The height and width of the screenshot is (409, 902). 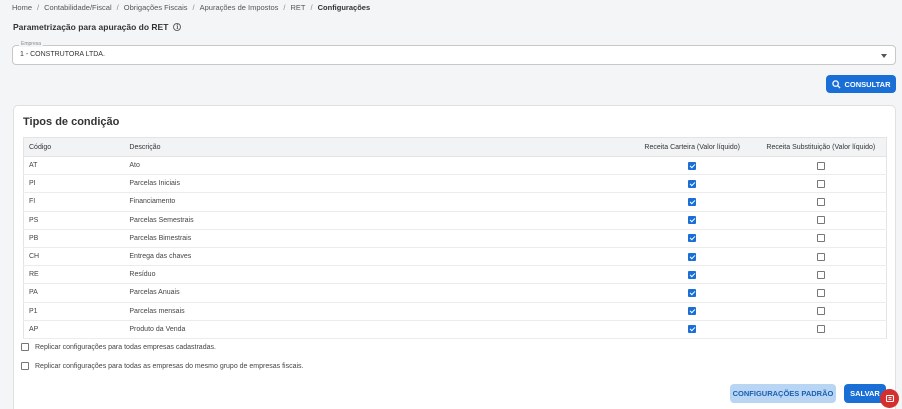 I want to click on cell-descricao: Entrega das chaves, so click(x=376, y=257).